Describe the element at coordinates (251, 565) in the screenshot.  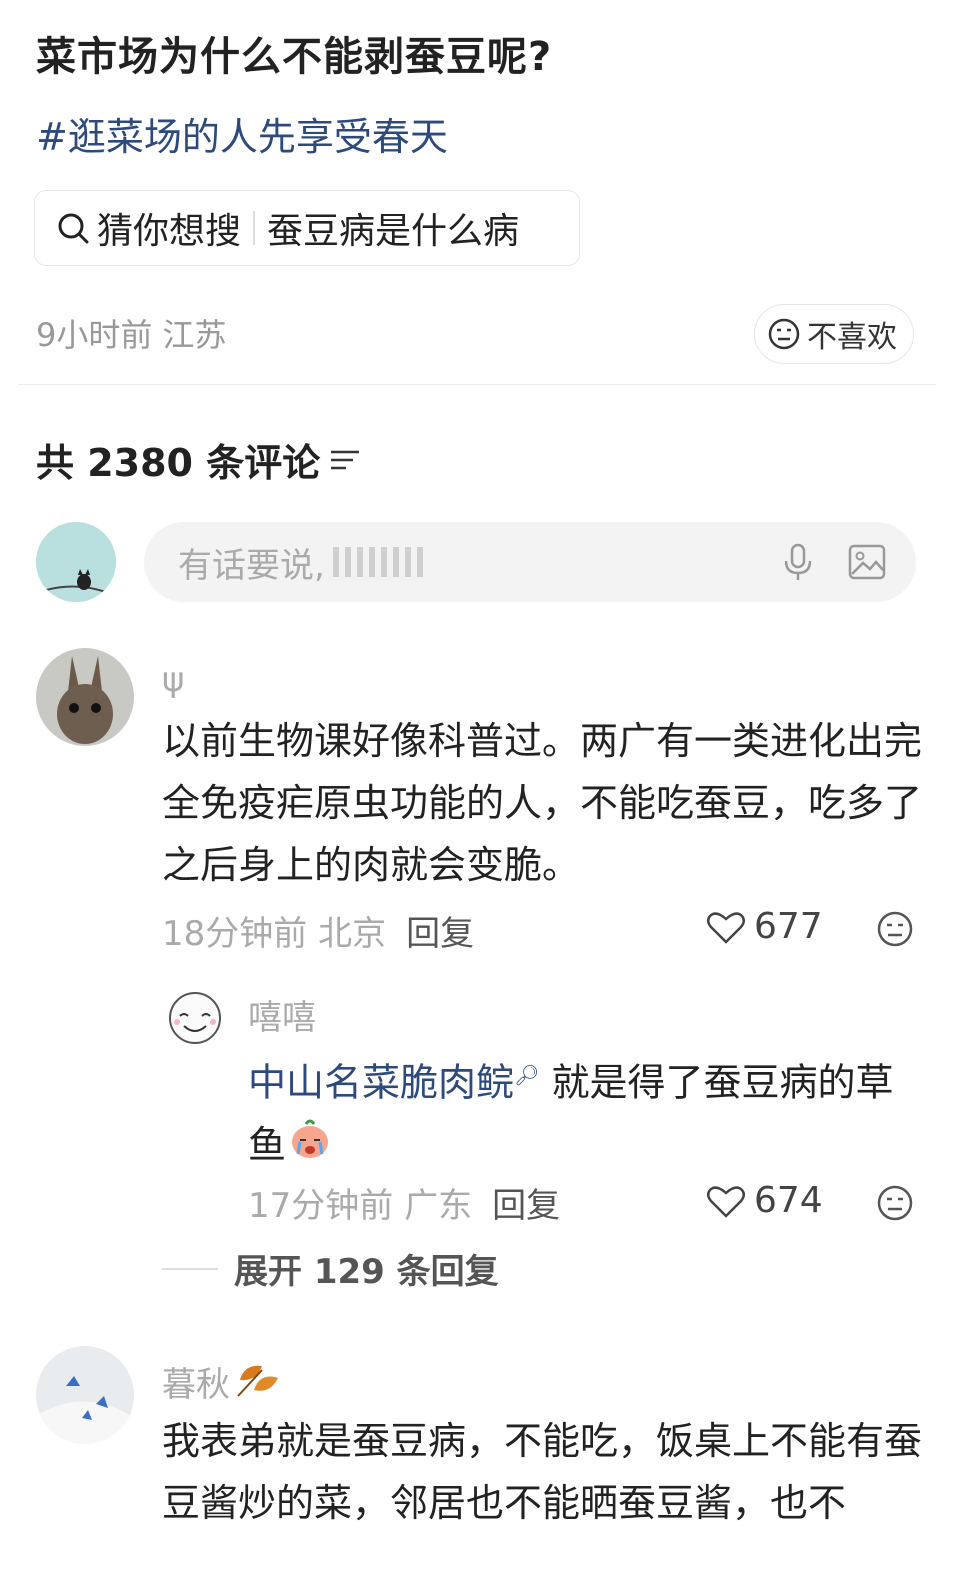
I see `comment-placeholder: 有话要说,` at that location.